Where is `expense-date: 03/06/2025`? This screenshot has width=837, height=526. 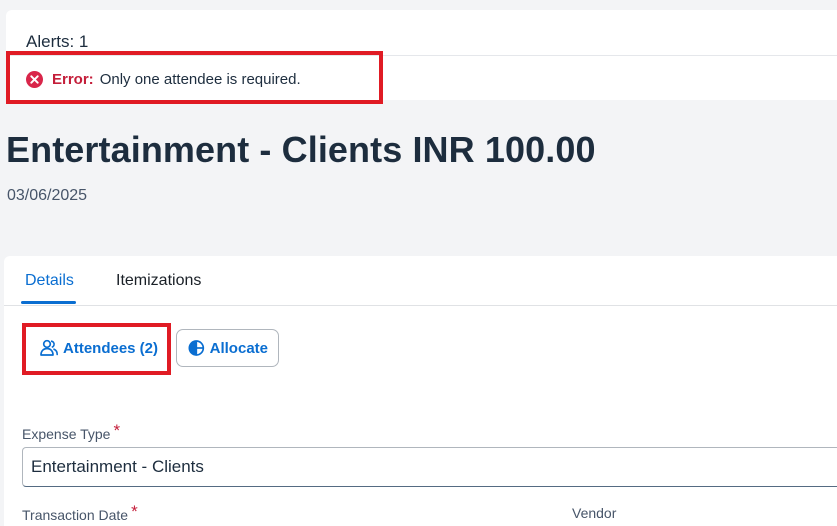
expense-date: 03/06/2025 is located at coordinates (47, 195).